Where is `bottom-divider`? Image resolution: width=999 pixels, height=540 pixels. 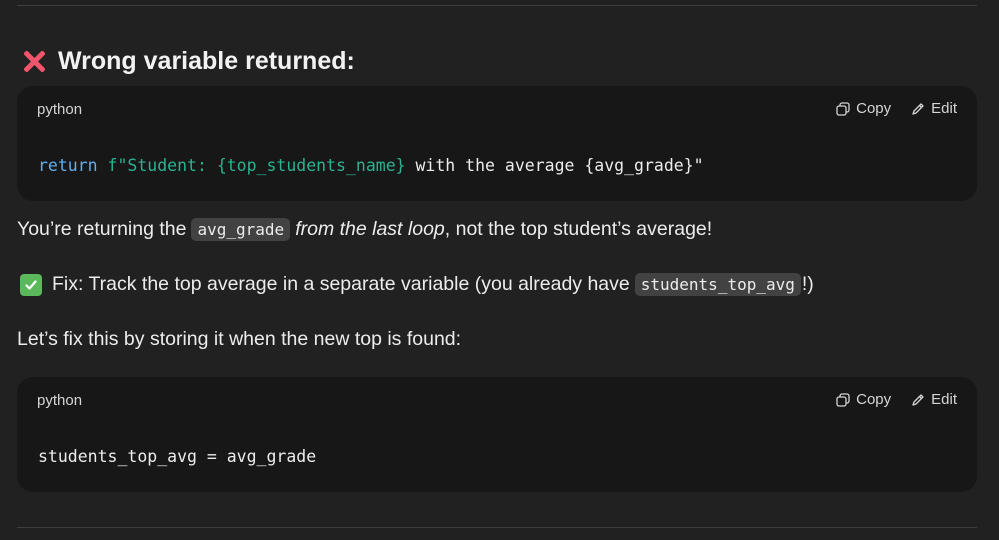 bottom-divider is located at coordinates (497, 527).